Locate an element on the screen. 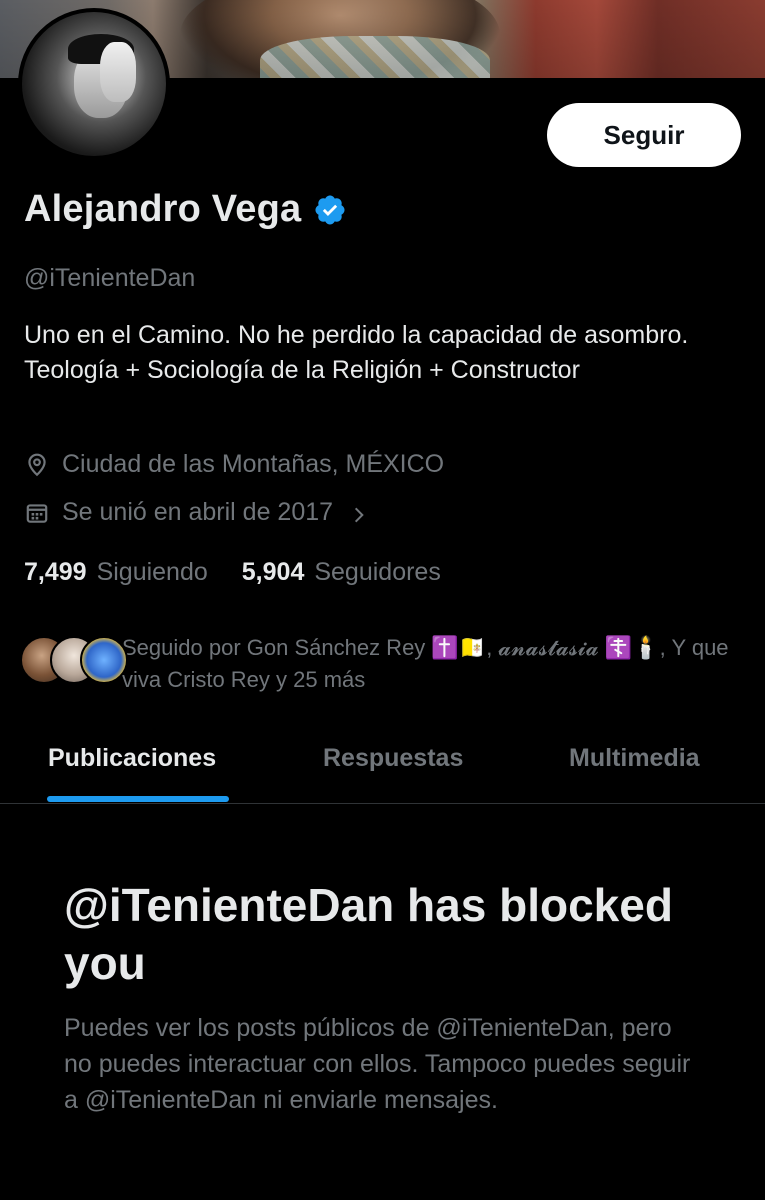 The width and height of the screenshot is (765, 1200). mutual-avatar is located at coordinates (104, 660).